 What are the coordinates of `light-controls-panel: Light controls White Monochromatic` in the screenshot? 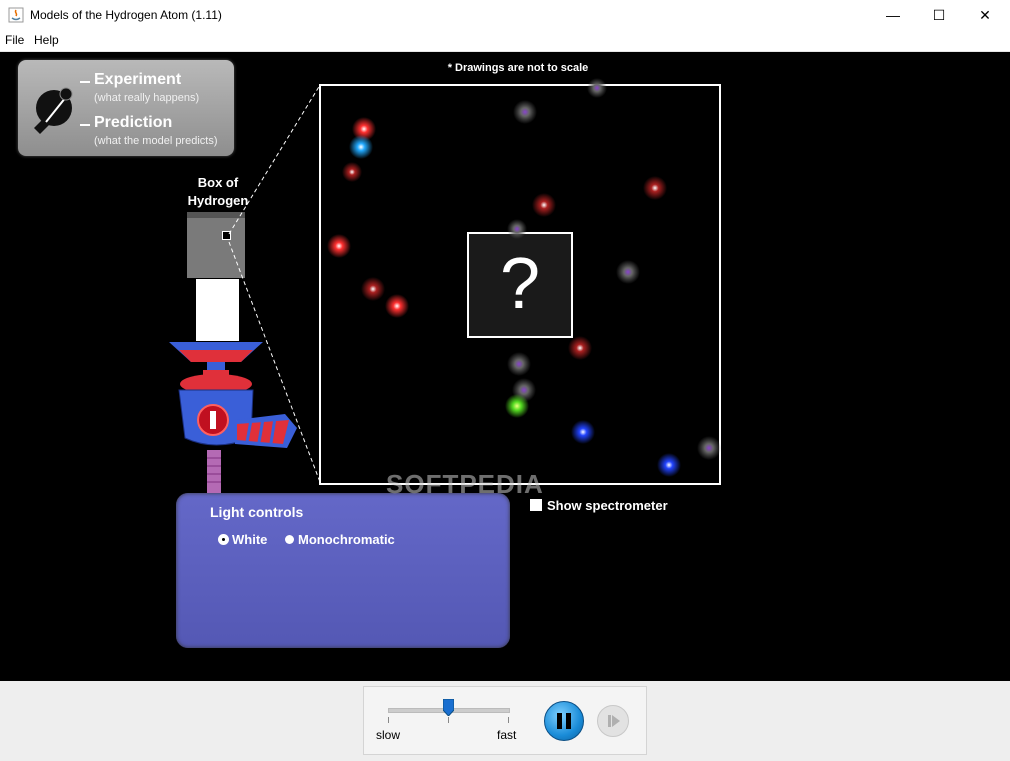 It's located at (343, 570).